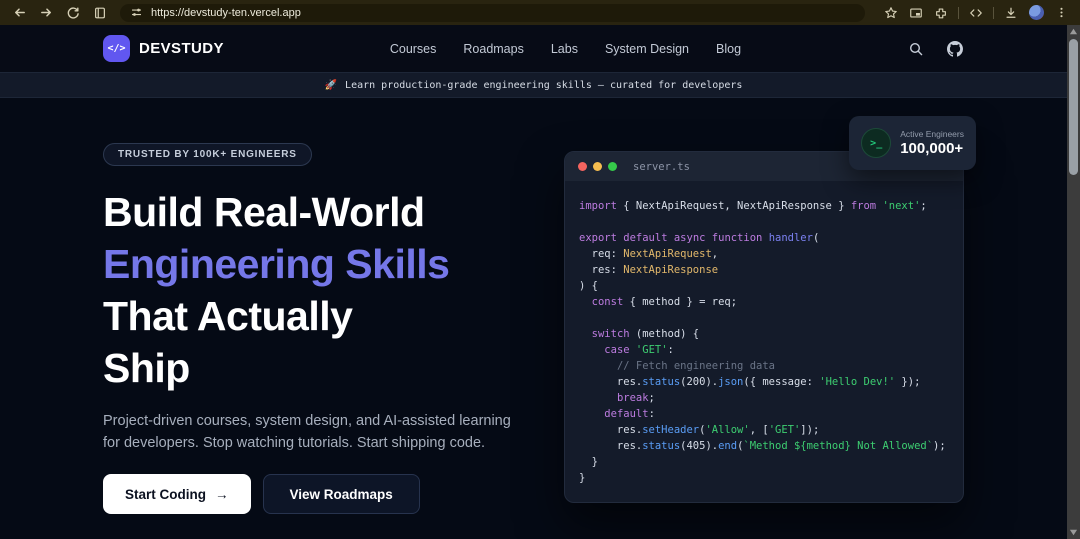 This screenshot has height=539, width=1080. Describe the element at coordinates (891, 13) in the screenshot. I see `bookmark-star-icon` at that location.